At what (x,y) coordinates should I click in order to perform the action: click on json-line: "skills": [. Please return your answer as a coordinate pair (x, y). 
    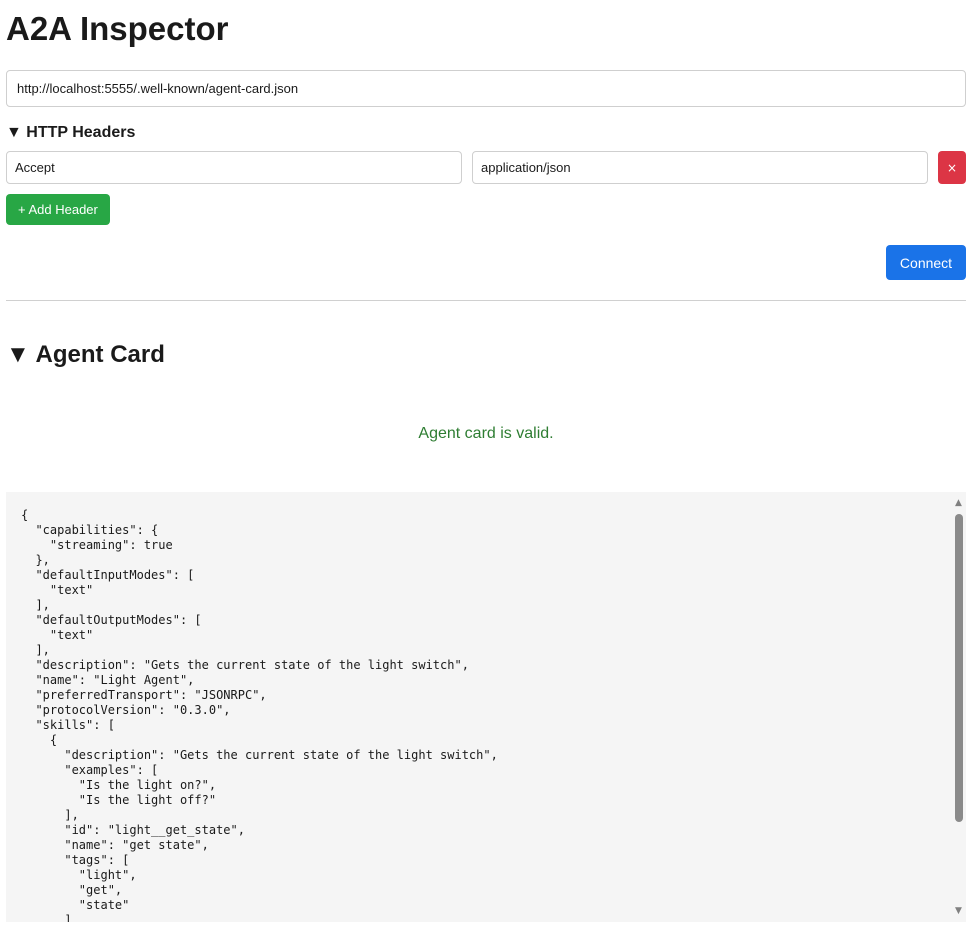
    Looking at the image, I should click on (75, 725).